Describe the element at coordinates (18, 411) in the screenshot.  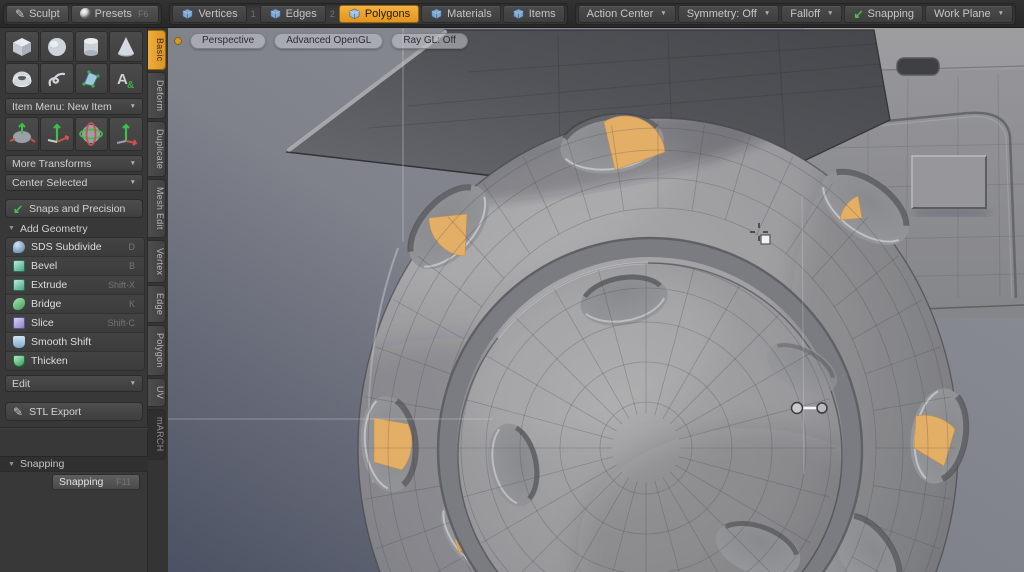
I see `pencil-icon: ✎` at that location.